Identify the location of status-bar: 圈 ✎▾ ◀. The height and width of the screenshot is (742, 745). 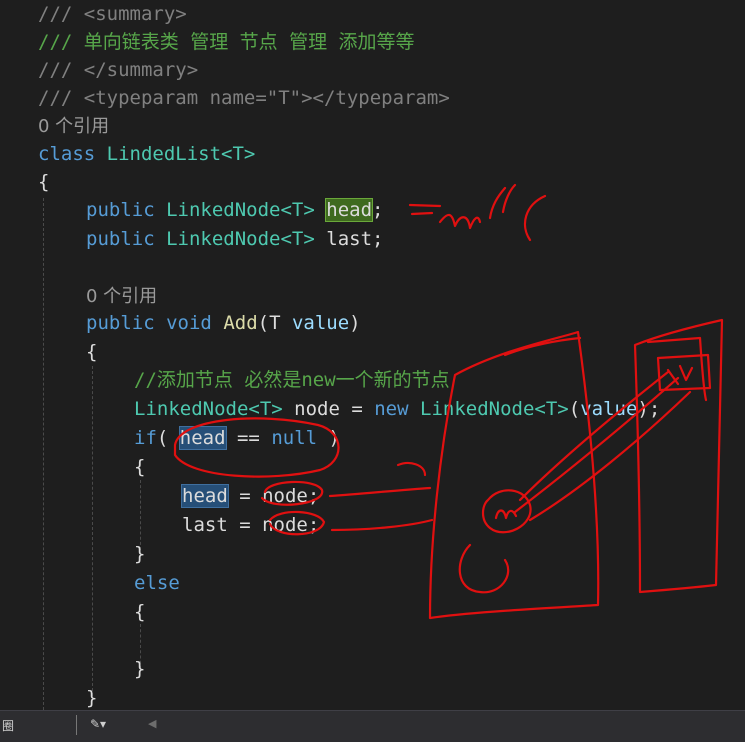
(372, 726).